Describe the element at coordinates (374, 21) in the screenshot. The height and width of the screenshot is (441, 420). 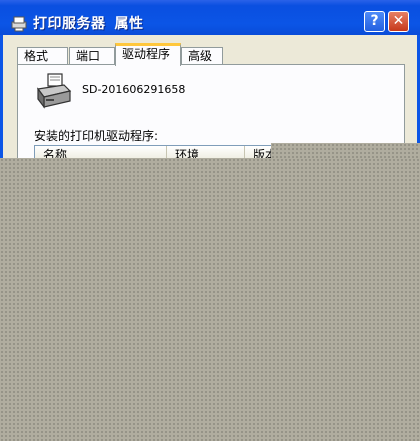
I see `help-button: ?` at that location.